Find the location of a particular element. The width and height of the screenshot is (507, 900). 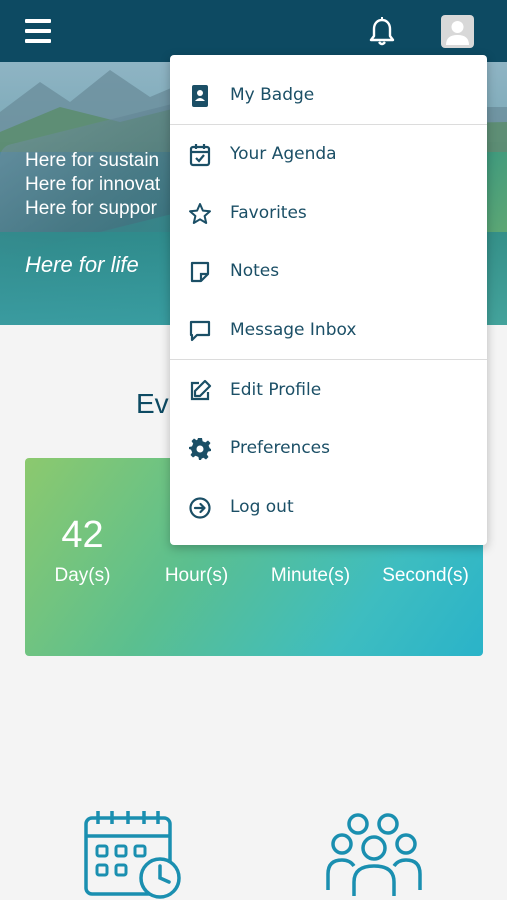

top-navigation-bar is located at coordinates (253, 31).